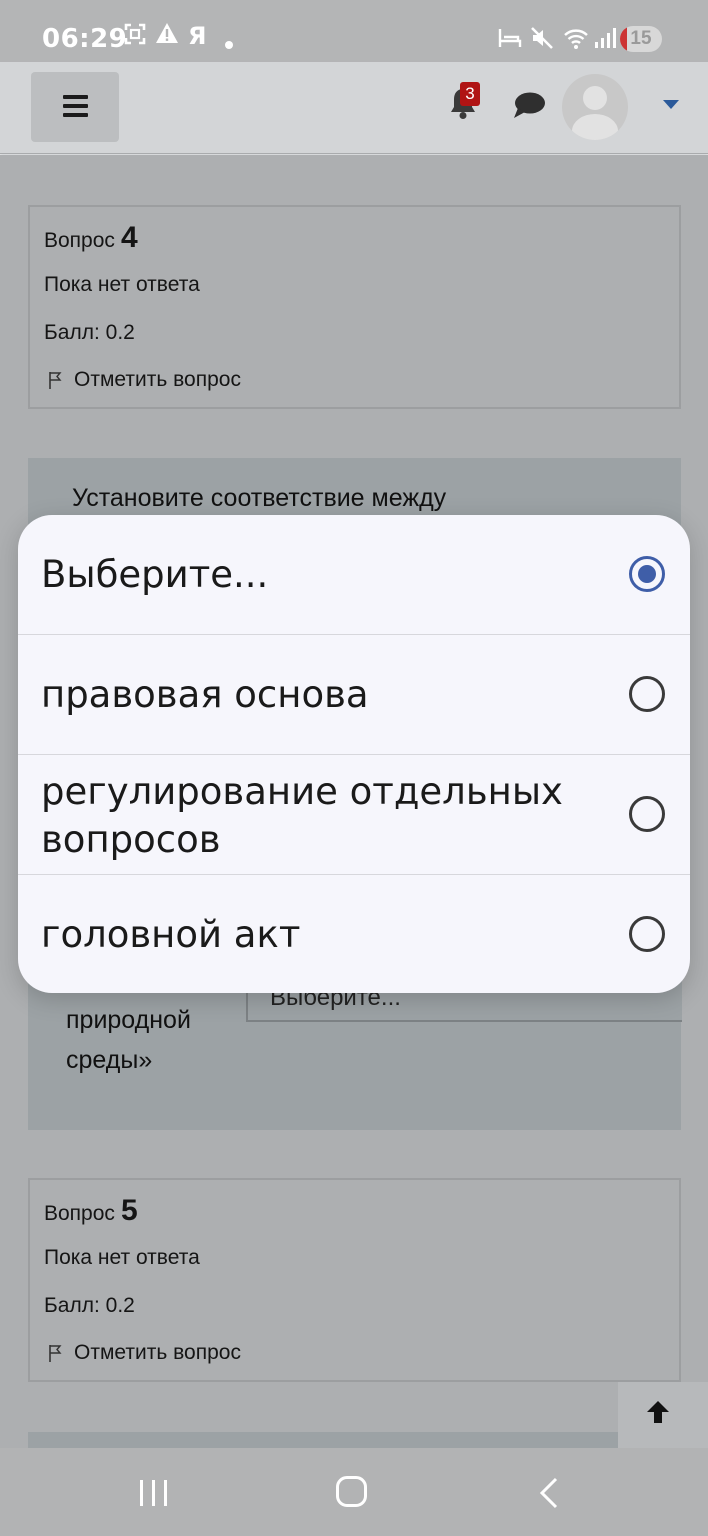 The width and height of the screenshot is (708, 1536). Describe the element at coordinates (154, 1493) in the screenshot. I see `recent-apps-icon` at that location.